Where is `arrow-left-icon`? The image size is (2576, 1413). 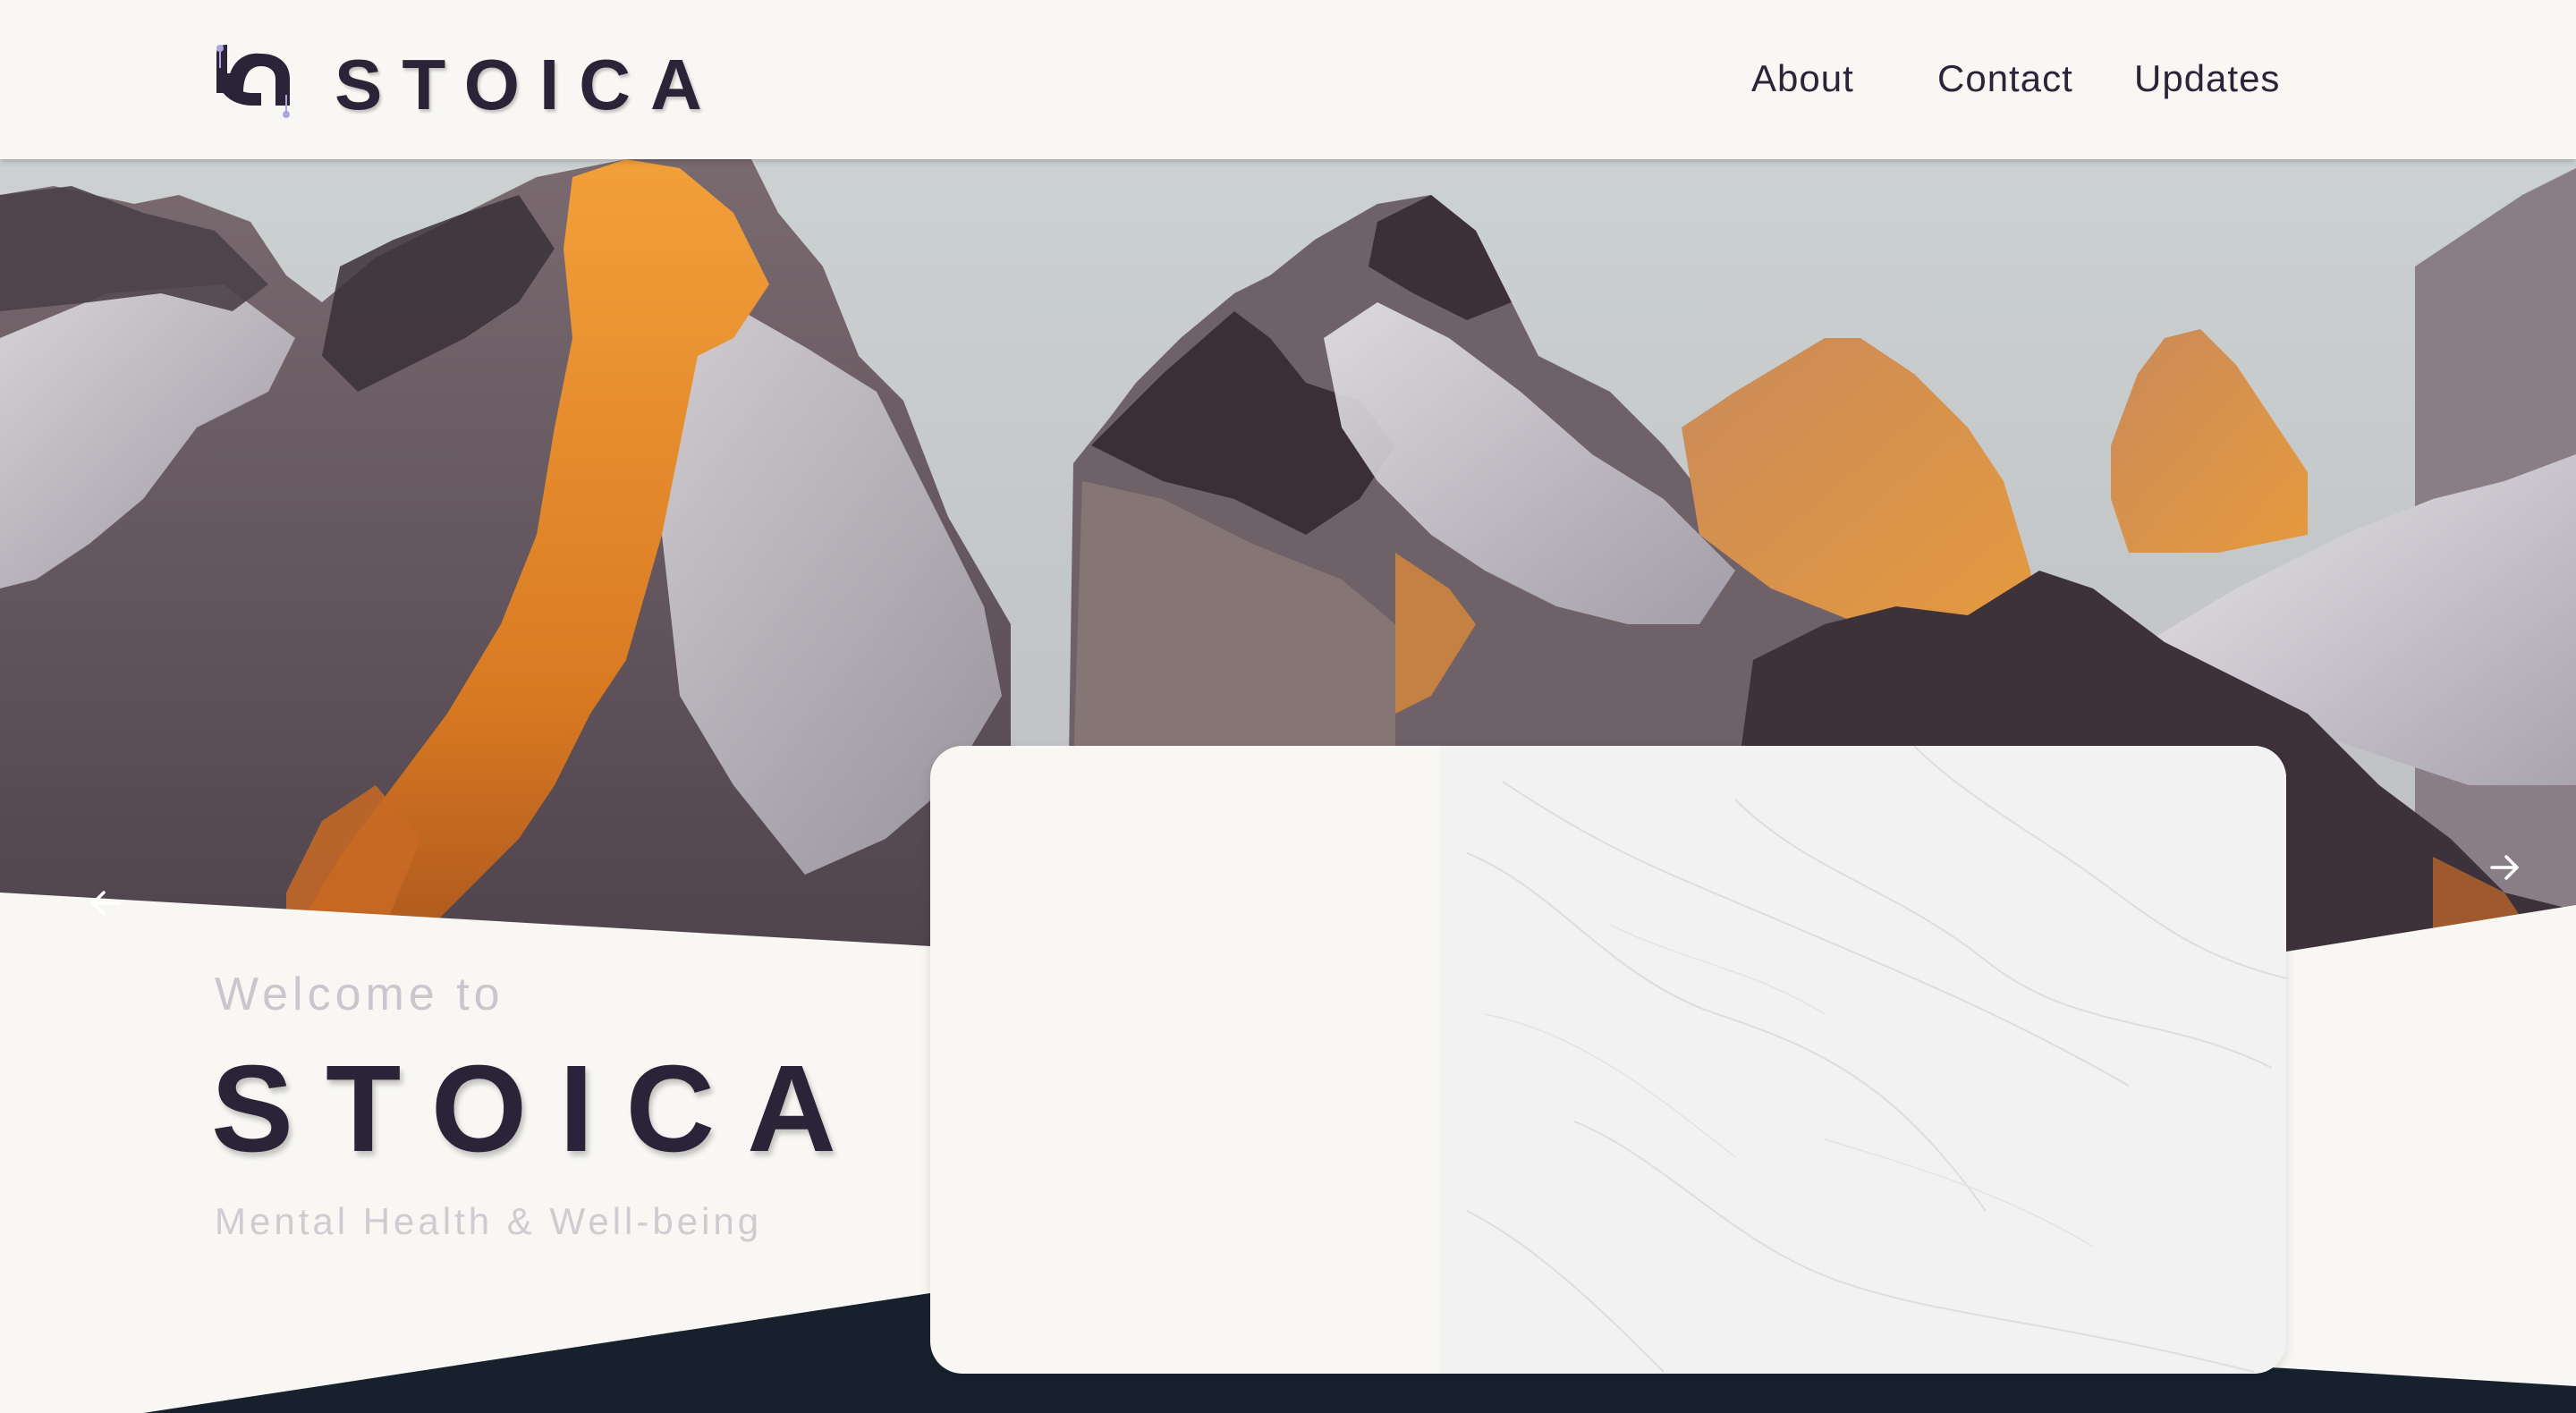
arrow-left-icon is located at coordinates (105, 903).